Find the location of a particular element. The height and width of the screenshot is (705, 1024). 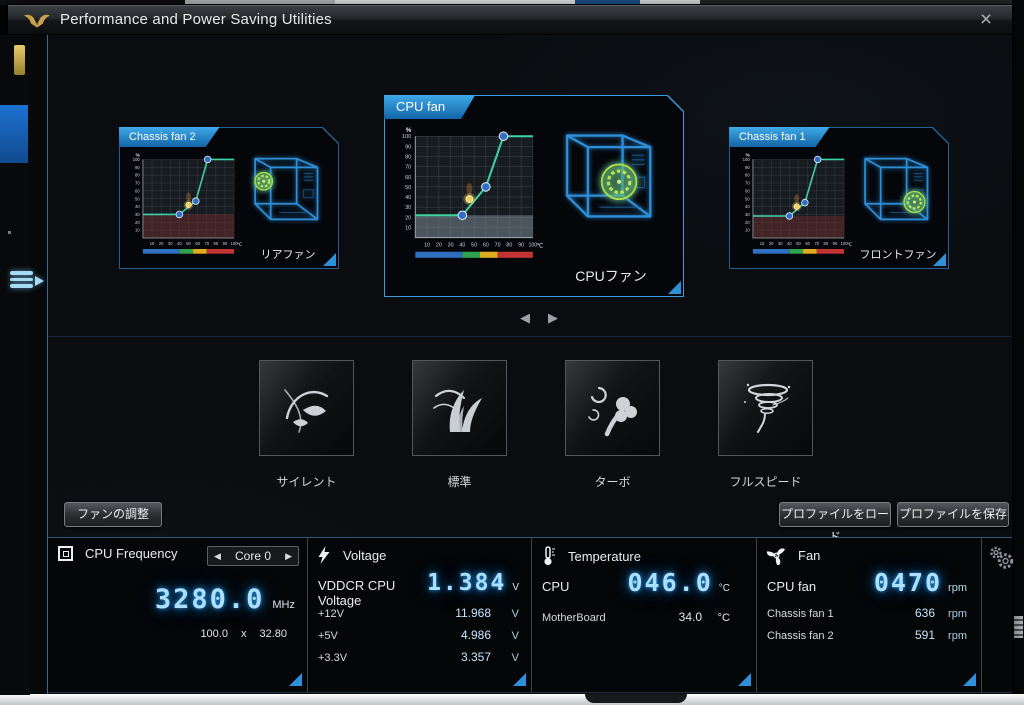

panel-resize-triangle is located at coordinates (969, 679).